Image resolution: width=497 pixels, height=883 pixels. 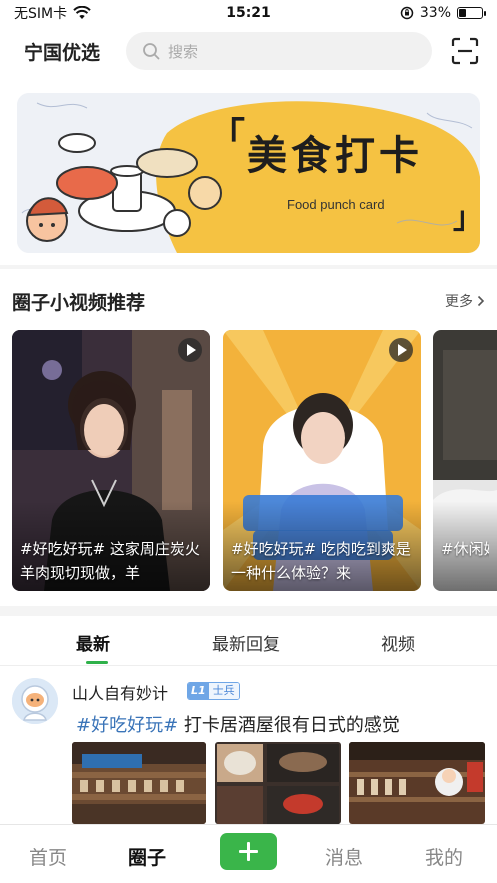 I want to click on video-section-title: 圈子小视频推荐, so click(x=79, y=302).